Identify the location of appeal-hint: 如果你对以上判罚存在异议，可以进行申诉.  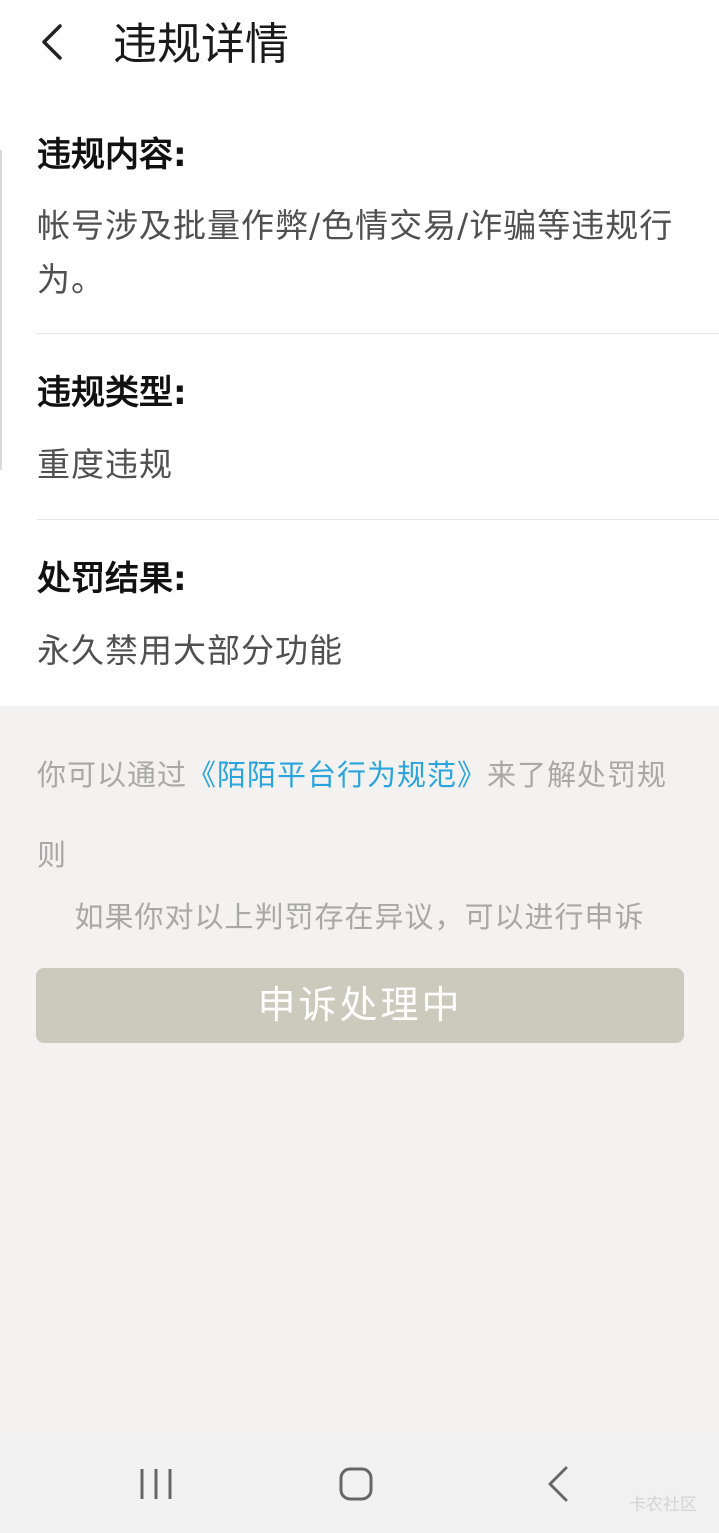
(359, 917).